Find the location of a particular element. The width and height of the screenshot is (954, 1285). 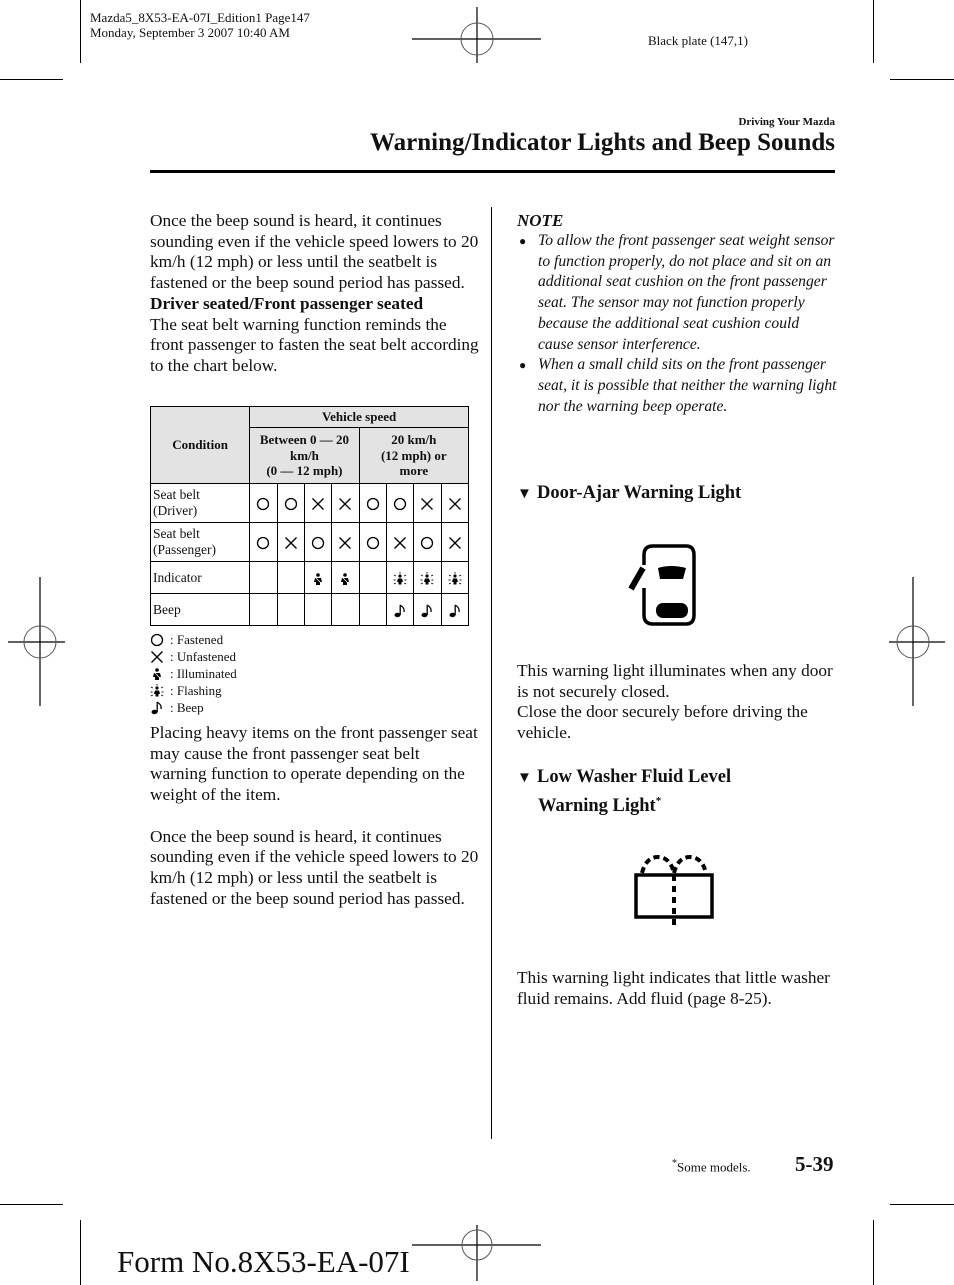

table-header-row: Condition Vehicle speed is located at coordinates (309, 445).